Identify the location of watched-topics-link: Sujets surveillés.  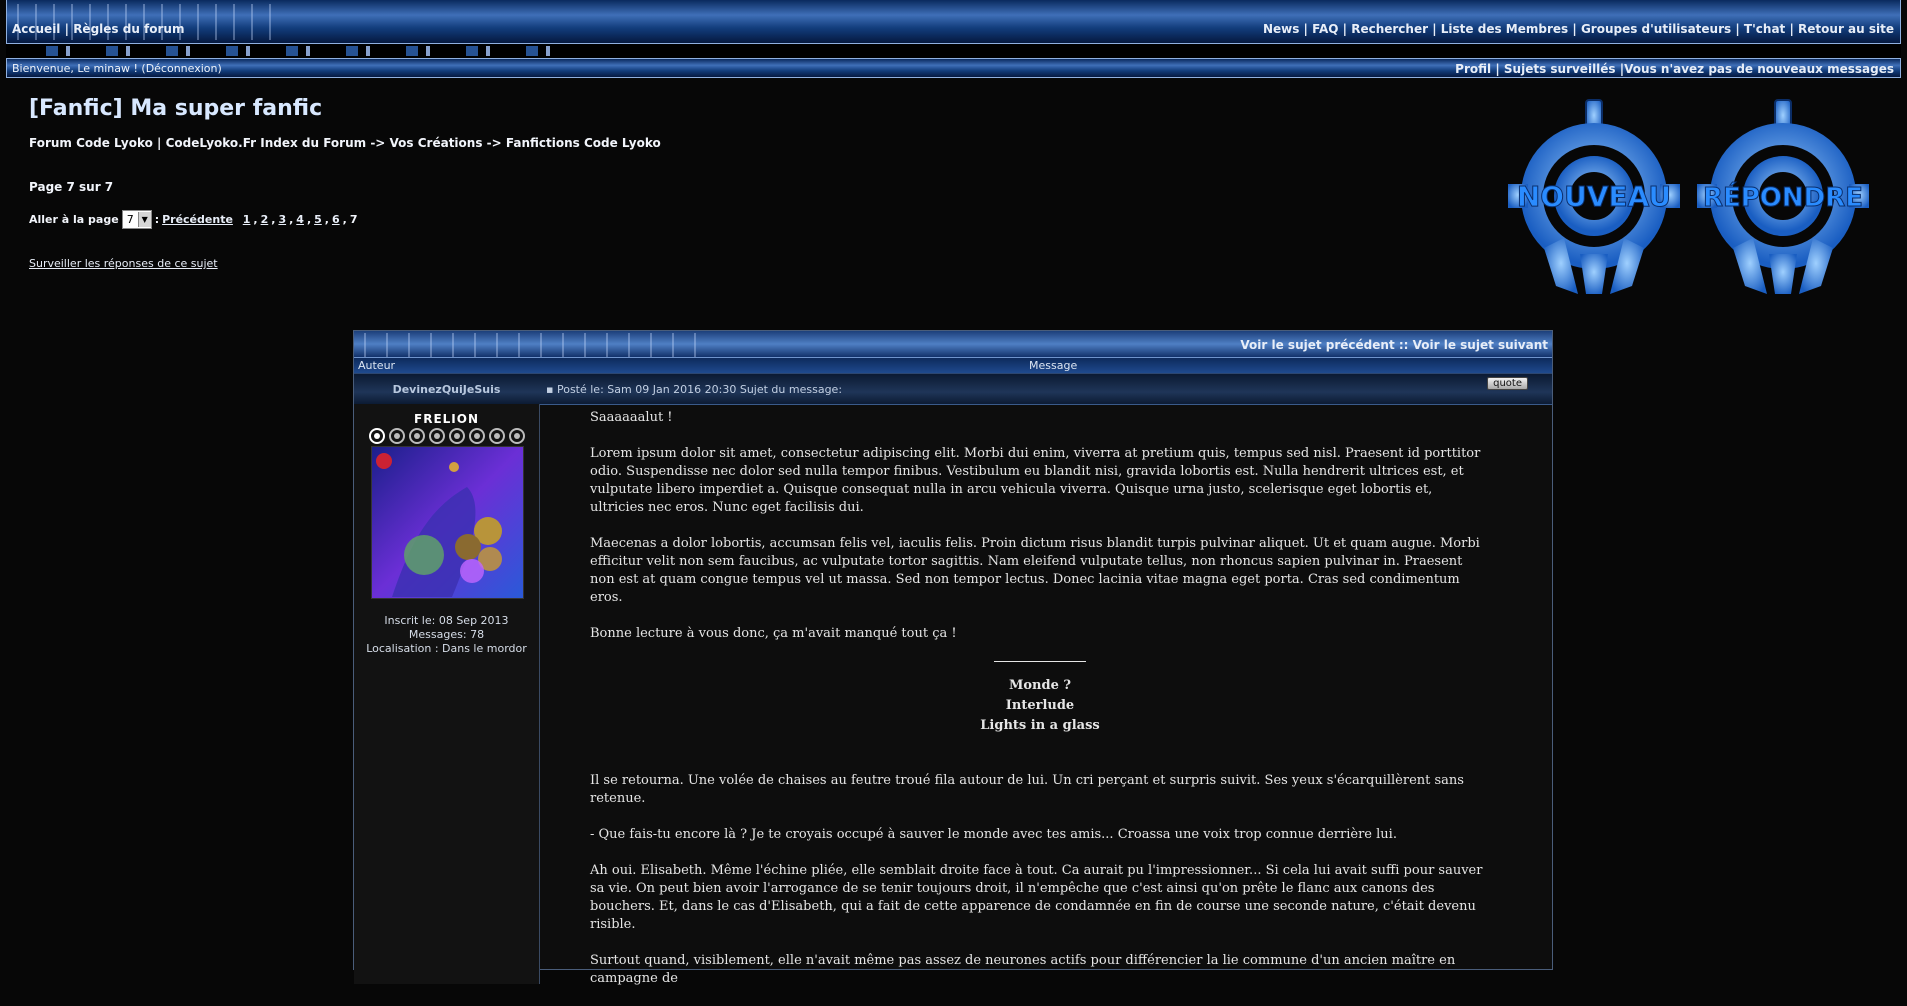
(1560, 69).